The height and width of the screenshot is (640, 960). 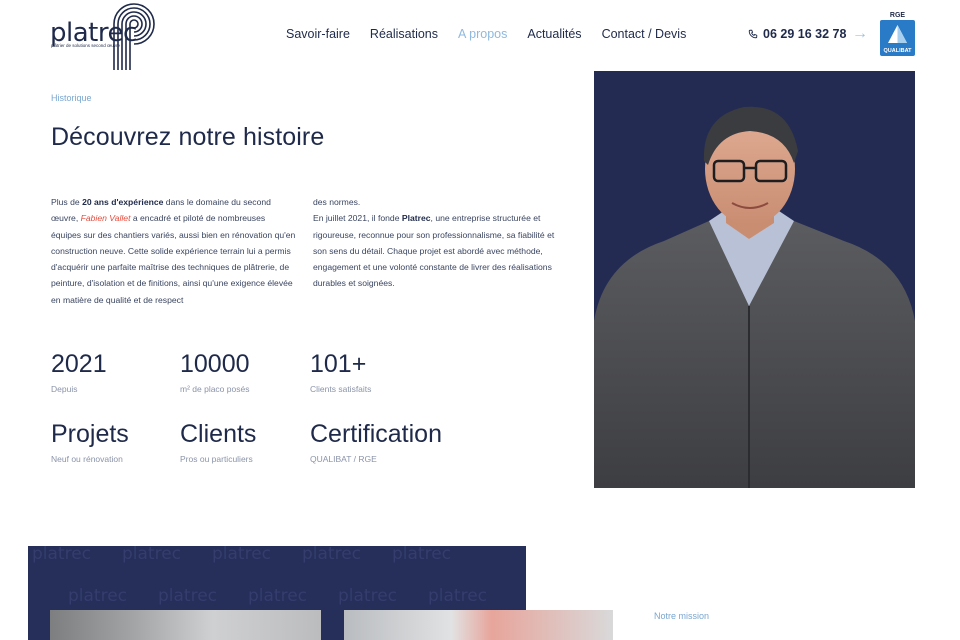 What do you see at coordinates (897, 15) in the screenshot?
I see `badge-rge-label: RGE` at bounding box center [897, 15].